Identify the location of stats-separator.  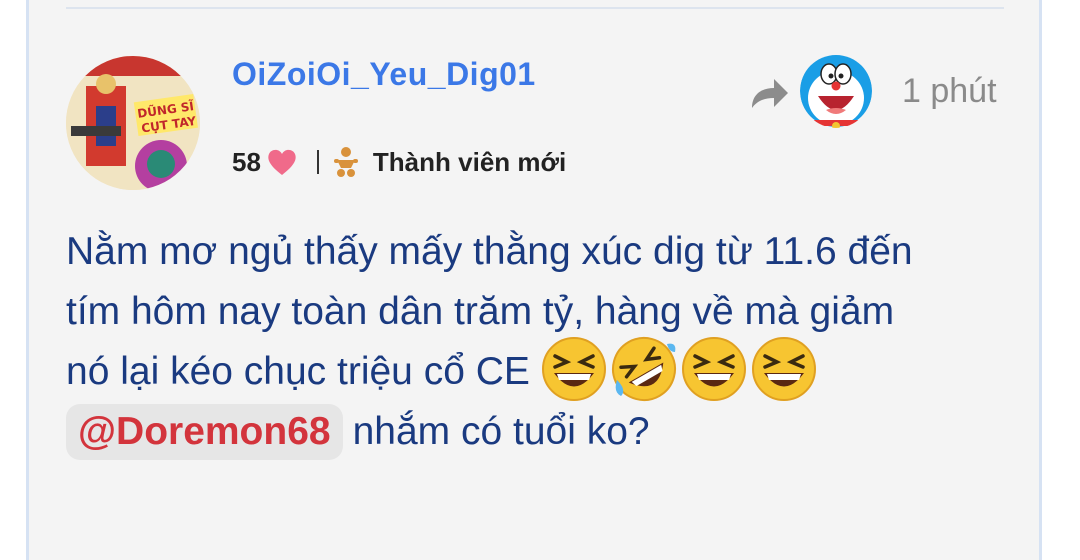
(317, 162).